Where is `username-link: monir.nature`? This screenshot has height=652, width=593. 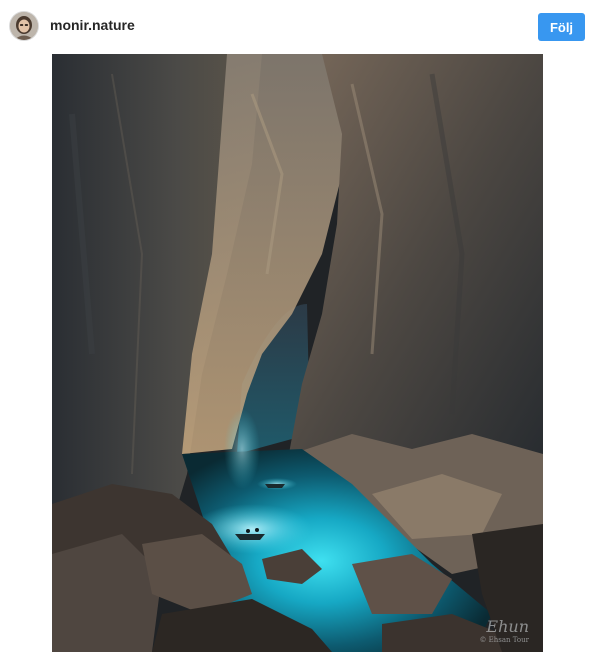 username-link: monir.nature is located at coordinates (92, 25).